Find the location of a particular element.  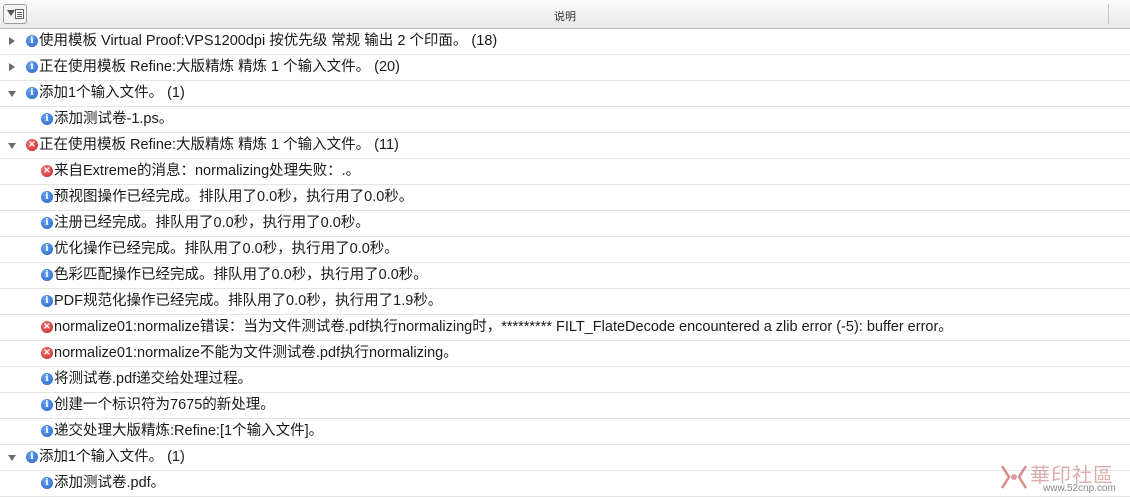

log-message: 注册已经完成。排队用了0.0秒，执行用了0.0秒。 is located at coordinates (212, 223).